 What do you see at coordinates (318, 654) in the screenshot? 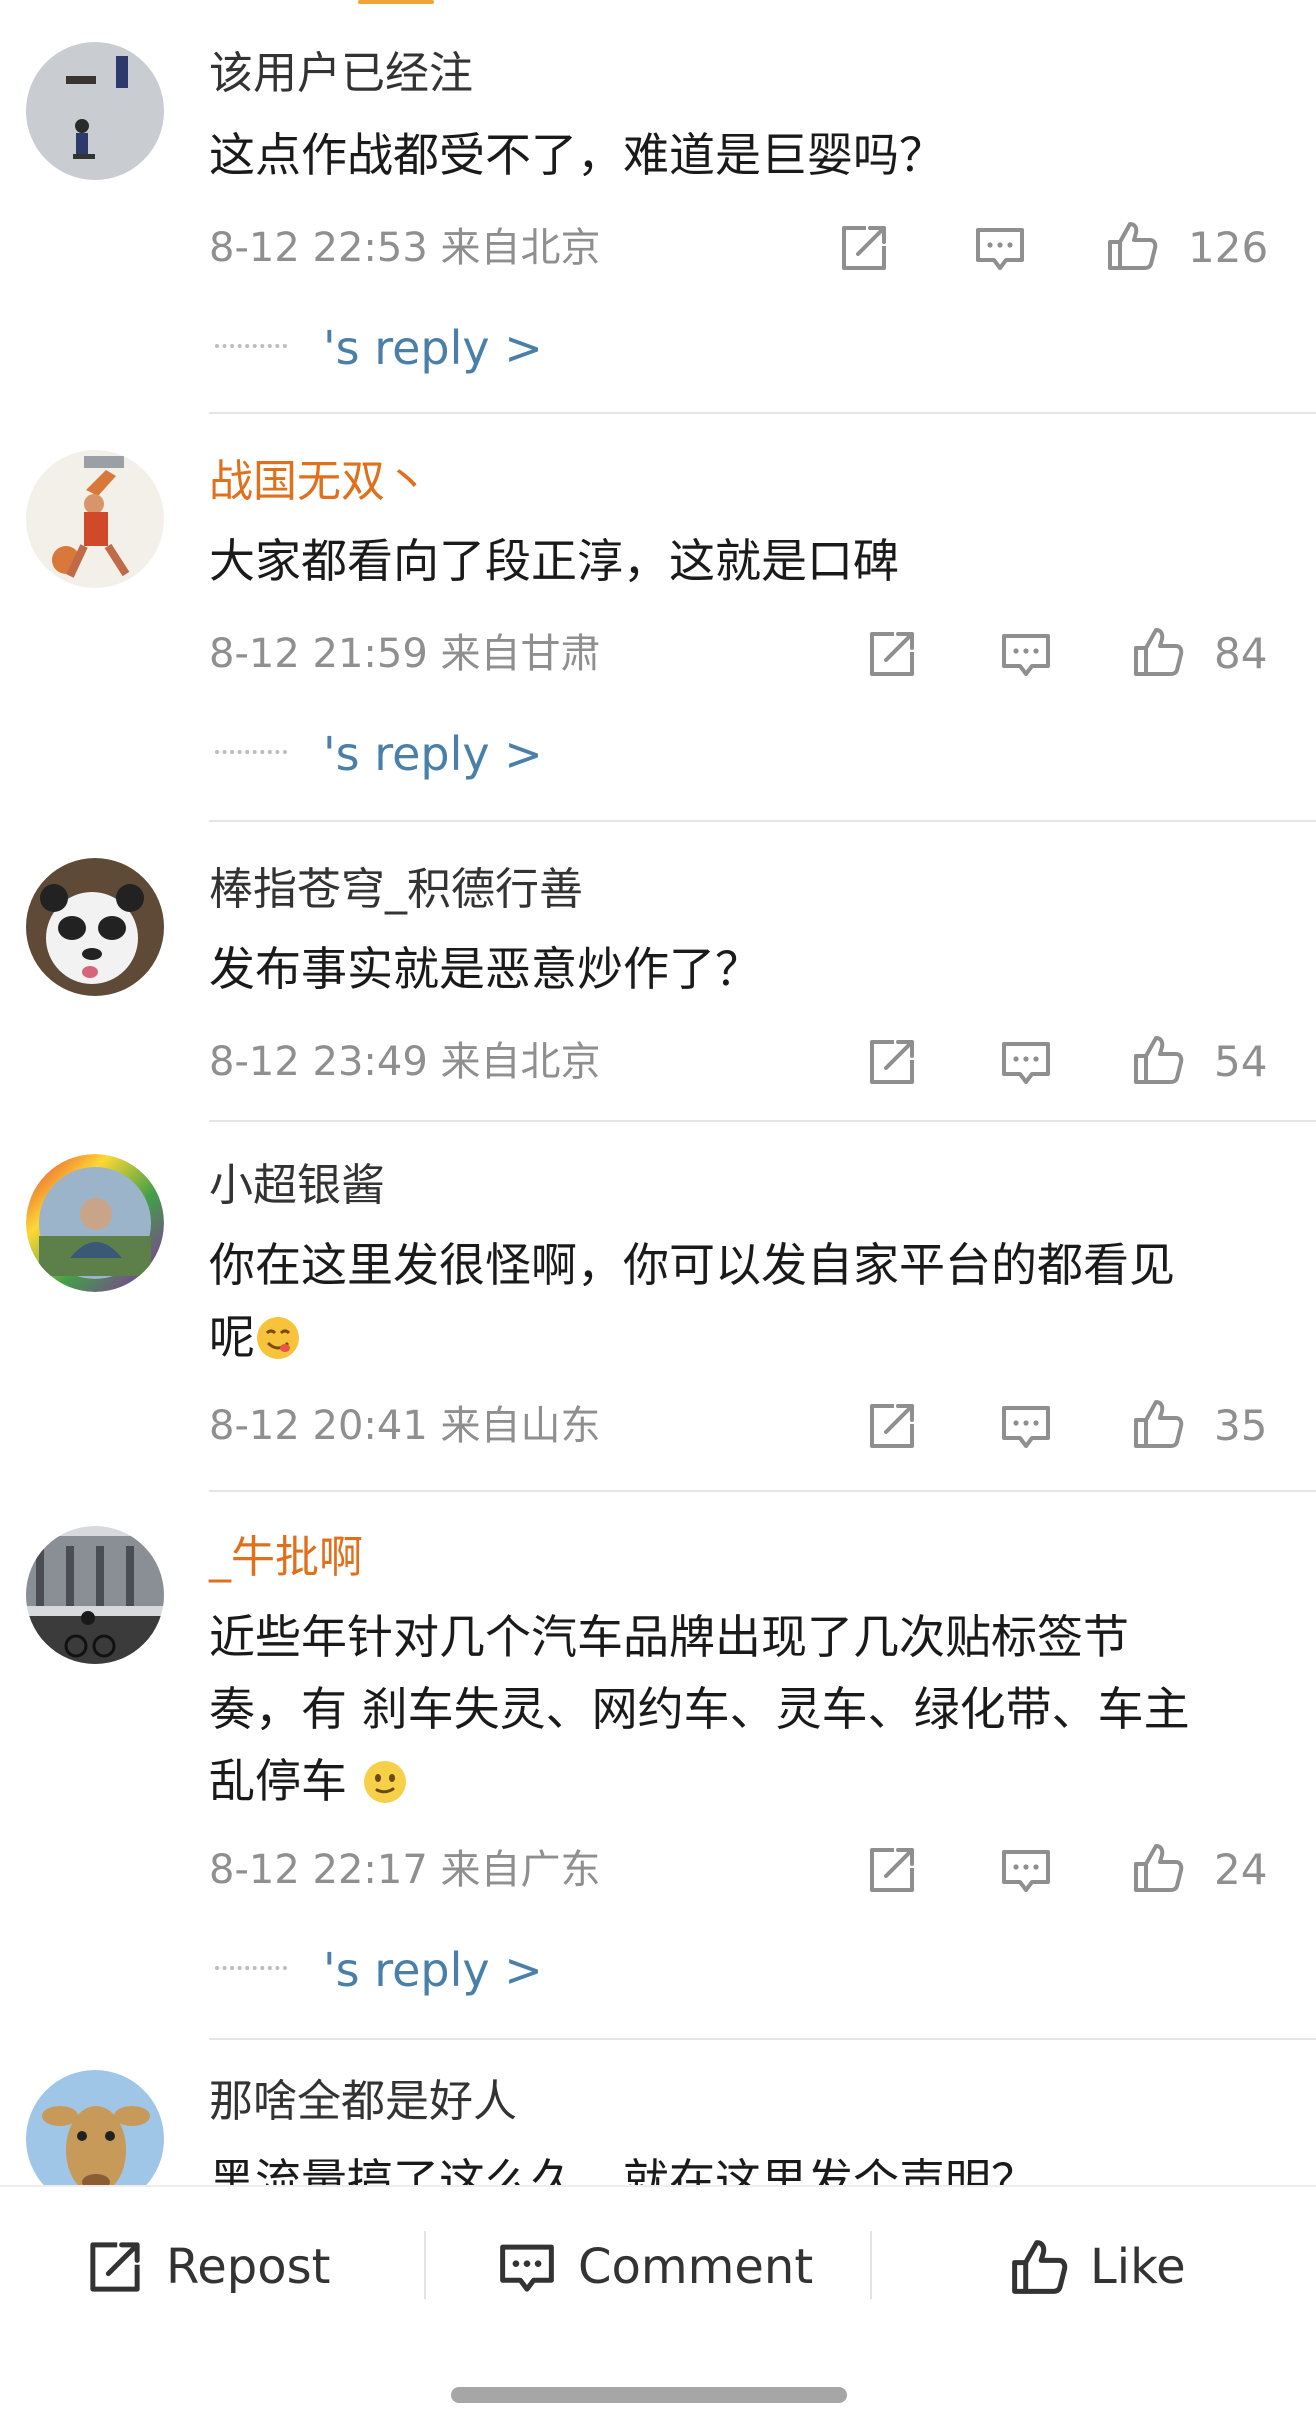
I see `comment-time: 8-12 21:59` at bounding box center [318, 654].